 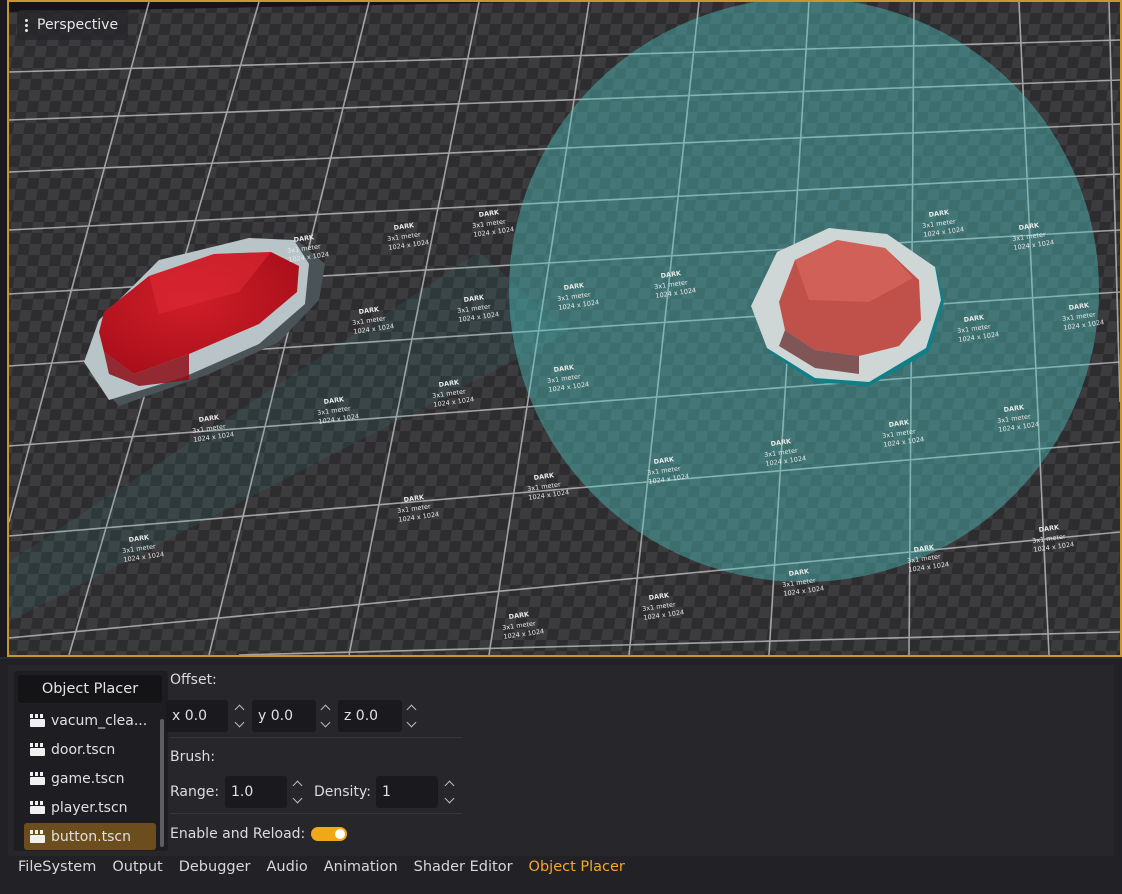 I want to click on range-stepper, so click(x=297, y=792).